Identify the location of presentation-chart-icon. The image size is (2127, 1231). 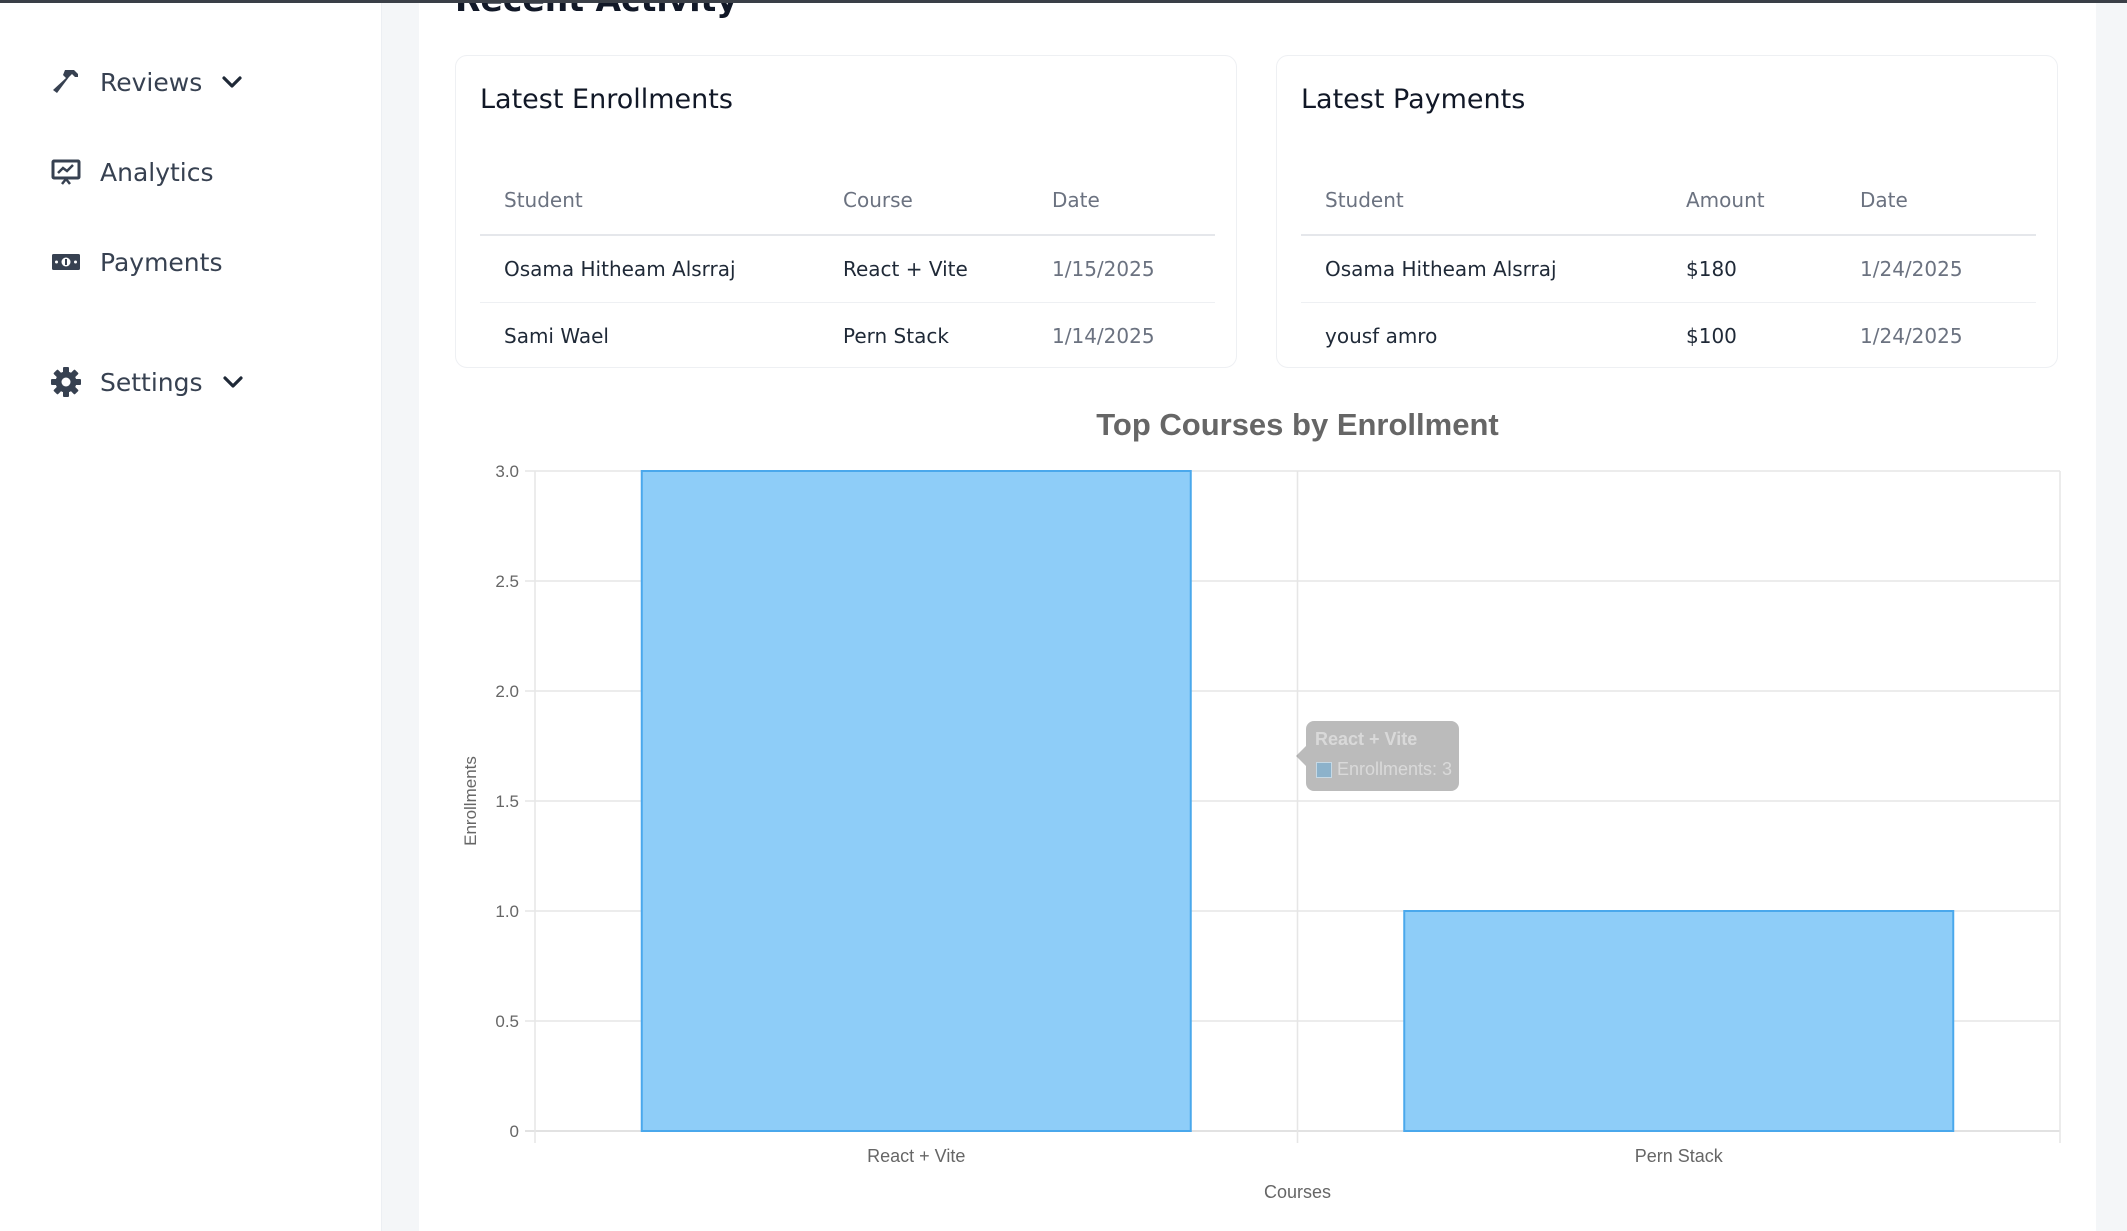
(66, 172).